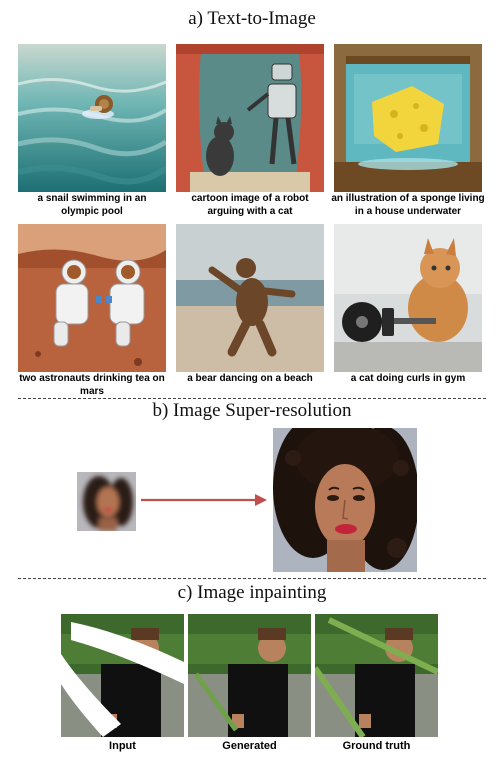 This screenshot has height=758, width=504. Describe the element at coordinates (376, 746) in the screenshot. I see `label-ground-truth: Ground truth` at that location.